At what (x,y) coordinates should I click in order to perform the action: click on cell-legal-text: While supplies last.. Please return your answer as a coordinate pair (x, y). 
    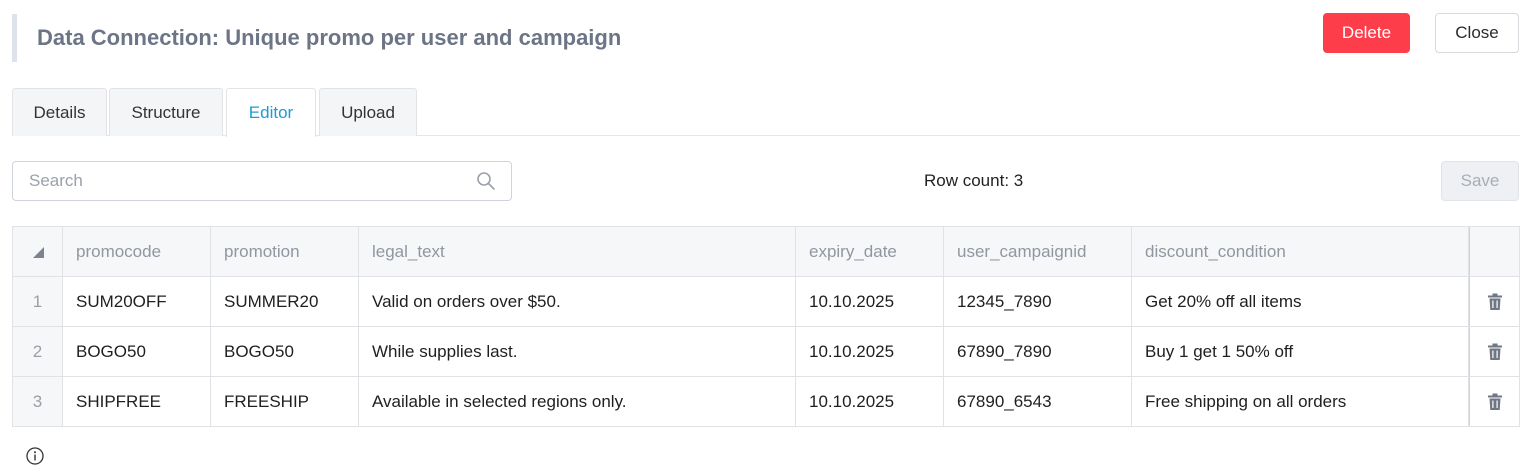
    Looking at the image, I should click on (577, 351).